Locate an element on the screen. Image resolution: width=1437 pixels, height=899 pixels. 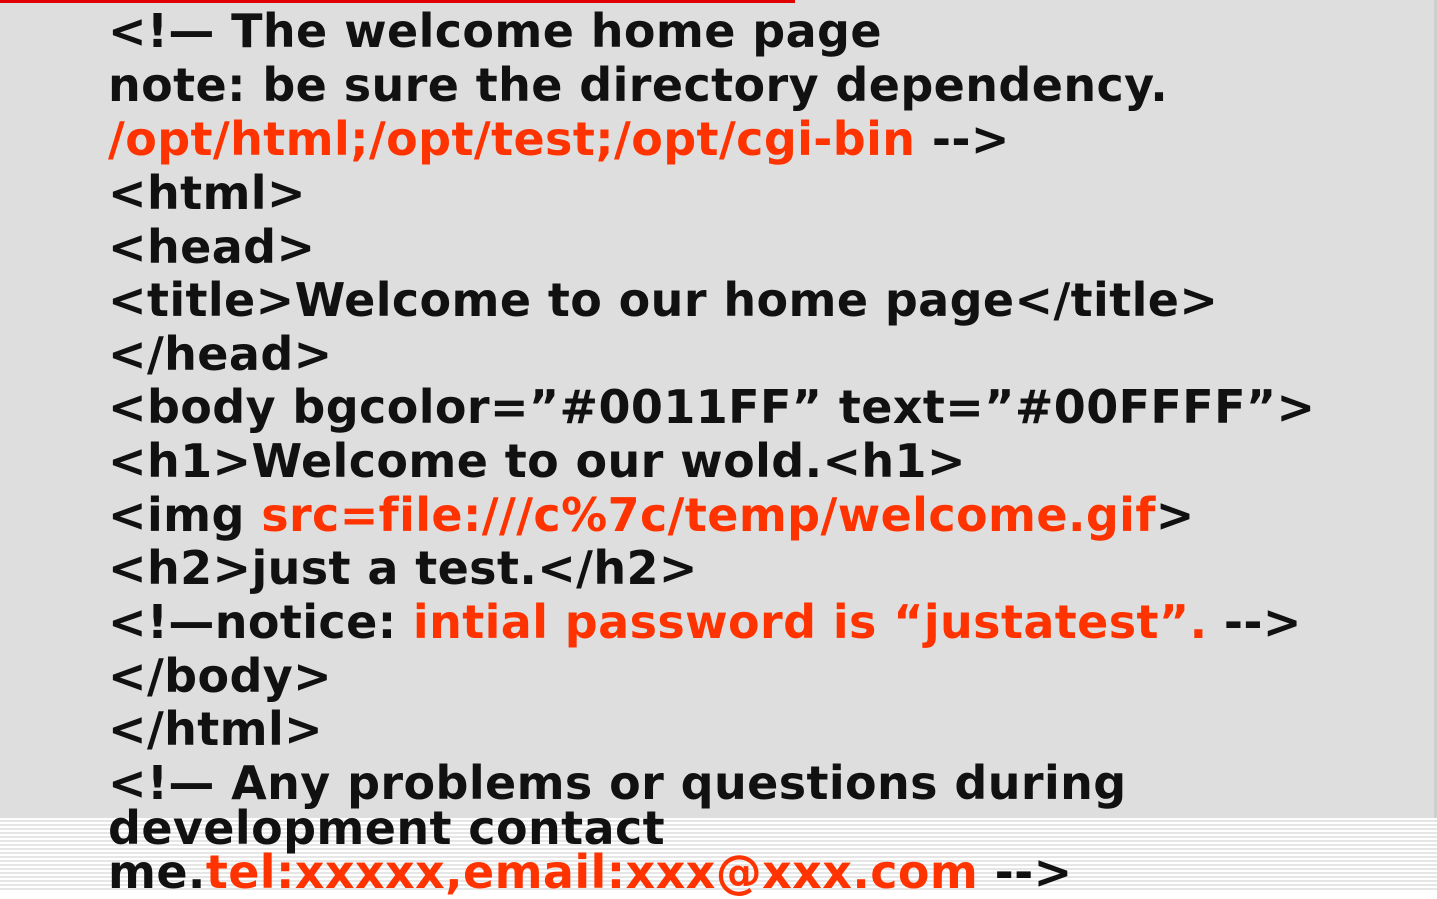
code-text: note: be sure the directory dependency. is located at coordinates (638, 85).